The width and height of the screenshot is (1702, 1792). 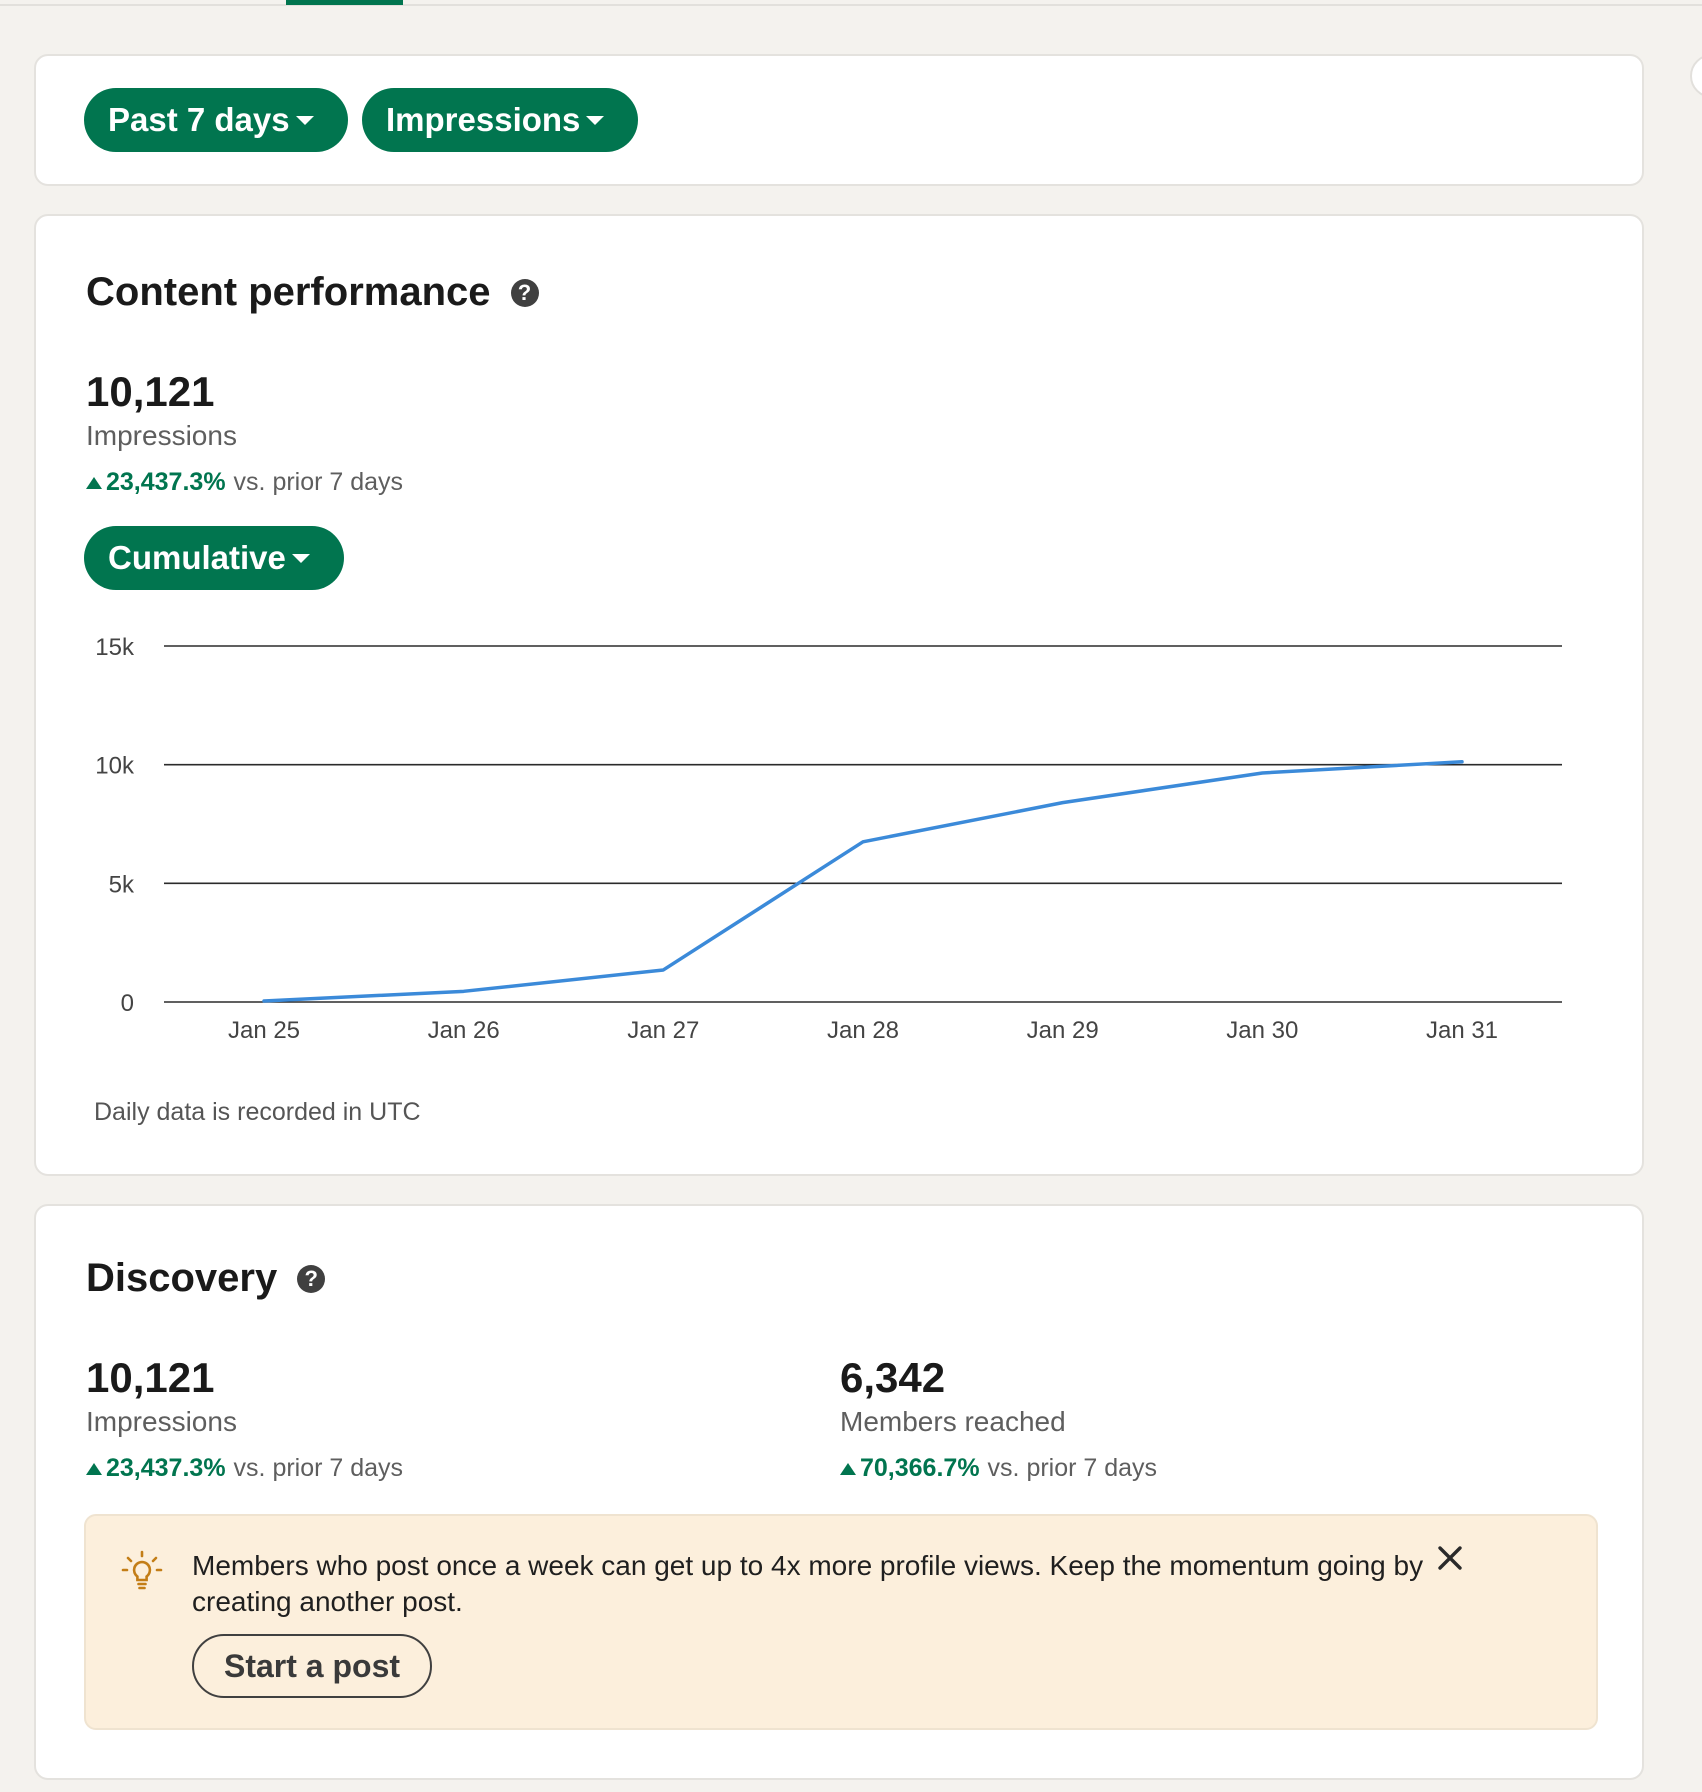 I want to click on x-tick-label: Jan 27, so click(x=663, y=1030).